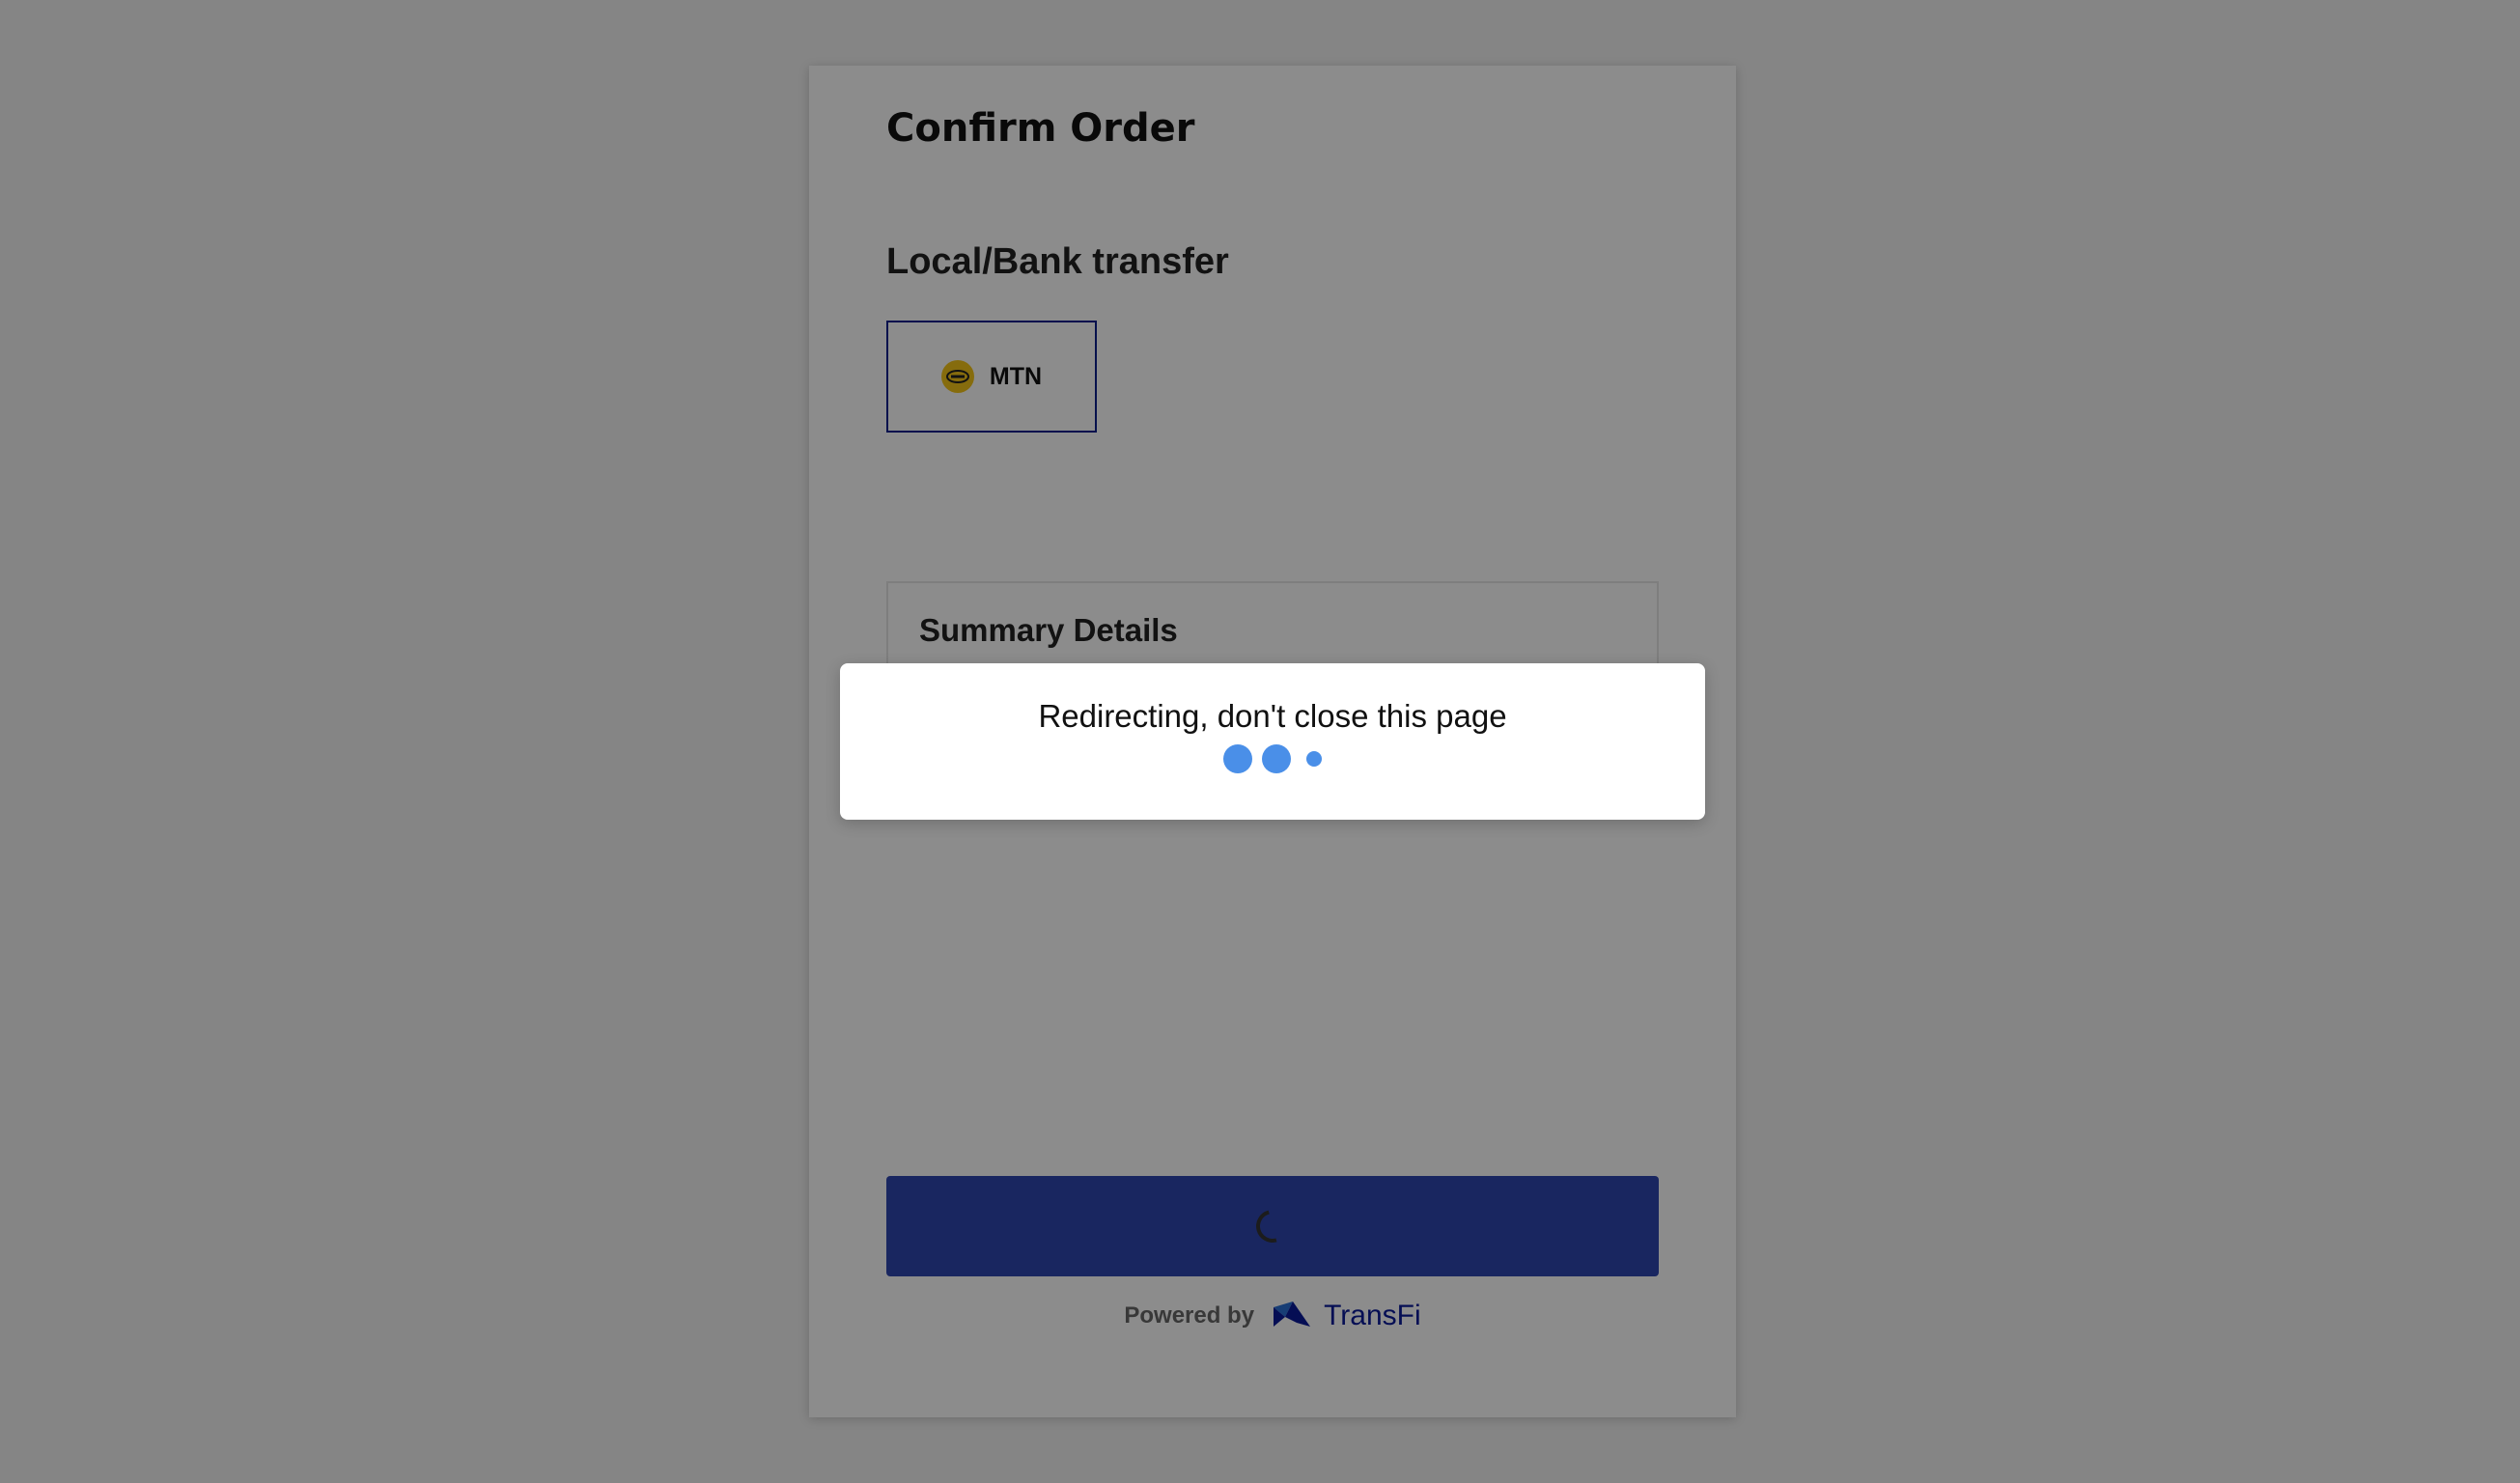 The image size is (2520, 1483). I want to click on redirect-modal: Redirecting, don't close this page, so click(1273, 741).